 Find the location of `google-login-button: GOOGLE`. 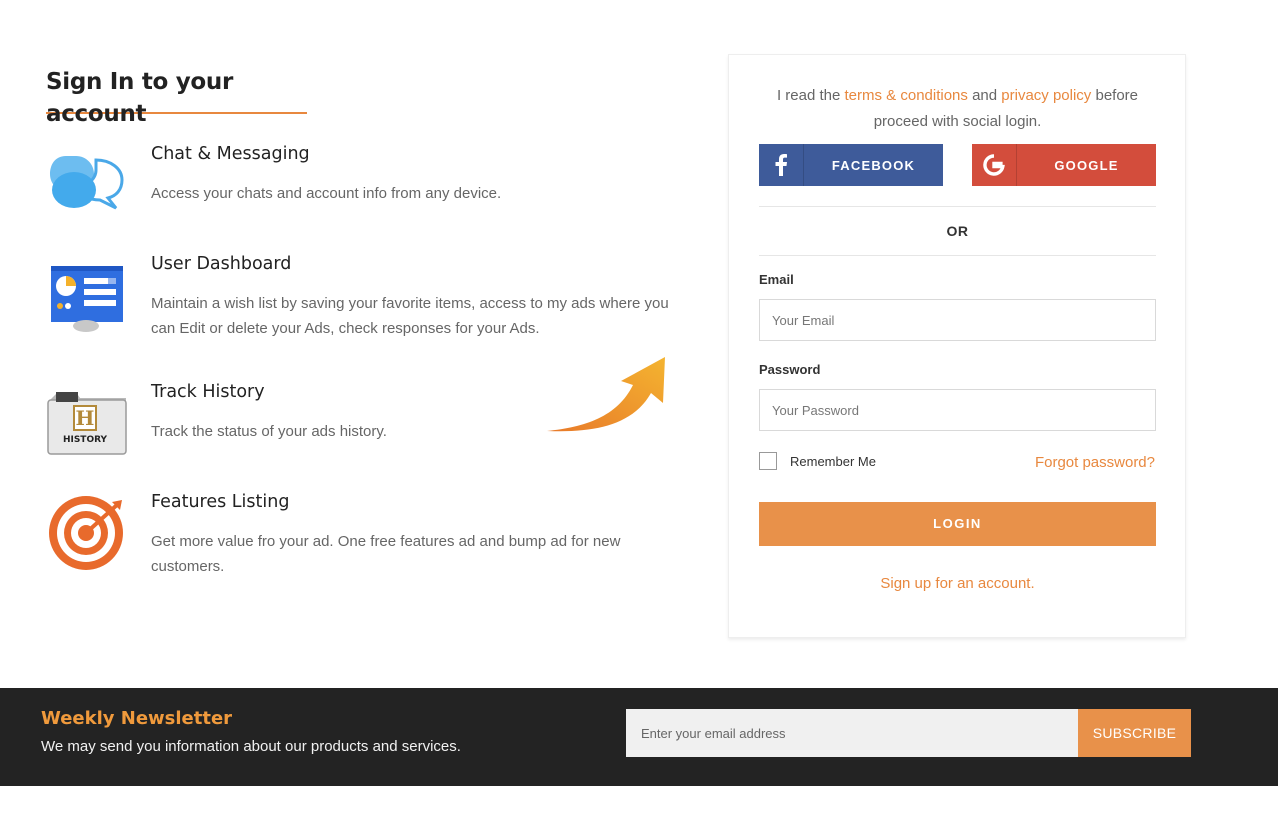

google-login-button: GOOGLE is located at coordinates (1064, 165).